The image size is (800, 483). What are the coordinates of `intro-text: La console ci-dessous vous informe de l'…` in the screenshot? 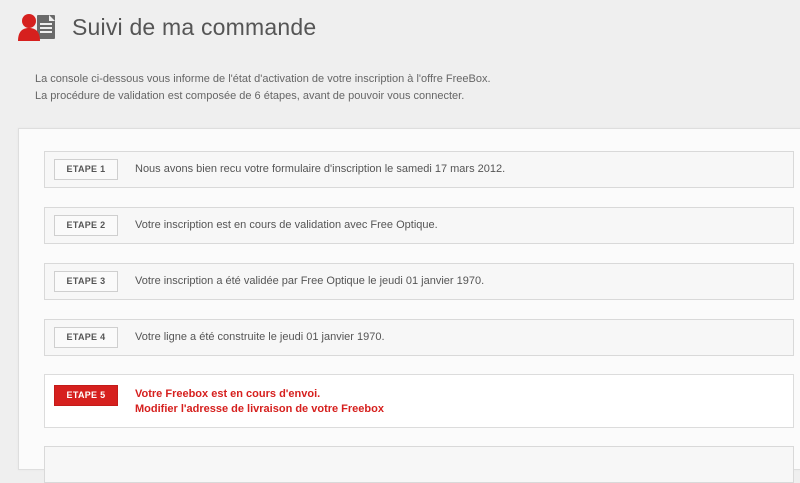 It's located at (395, 88).